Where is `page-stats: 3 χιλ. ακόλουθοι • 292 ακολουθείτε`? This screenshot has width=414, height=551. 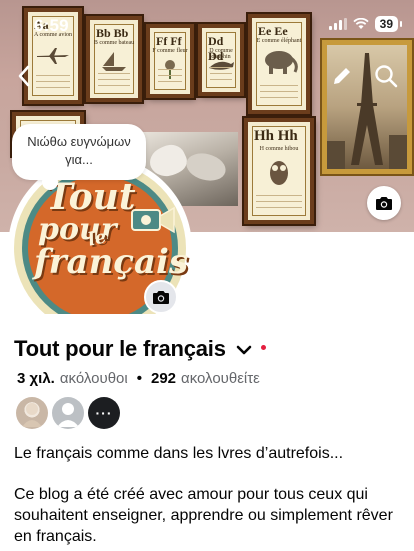 page-stats: 3 χιλ. ακόλουθοι • 292 ακολουθείτε is located at coordinates (138, 378).